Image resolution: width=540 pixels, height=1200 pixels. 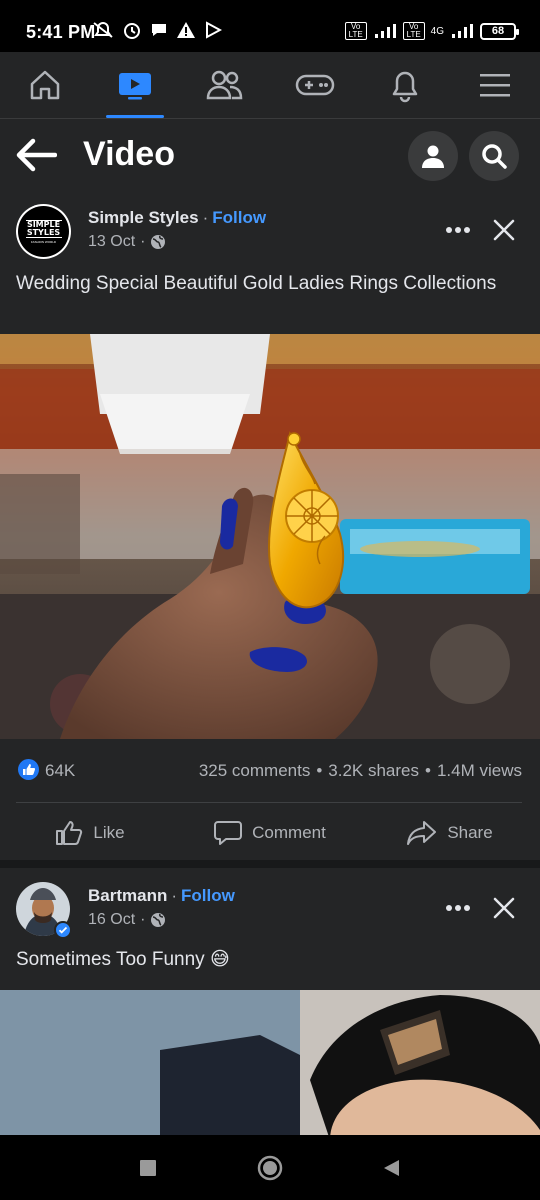 What do you see at coordinates (28, 769) in the screenshot?
I see `like-reaction-icon` at bounding box center [28, 769].